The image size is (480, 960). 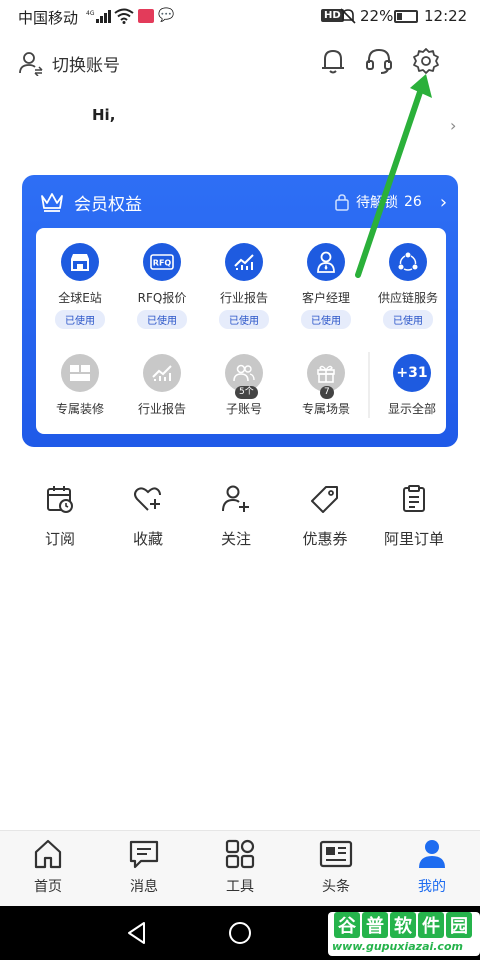 I want to click on watermark-logo: 谷 普 软 件 园, so click(x=403, y=925).